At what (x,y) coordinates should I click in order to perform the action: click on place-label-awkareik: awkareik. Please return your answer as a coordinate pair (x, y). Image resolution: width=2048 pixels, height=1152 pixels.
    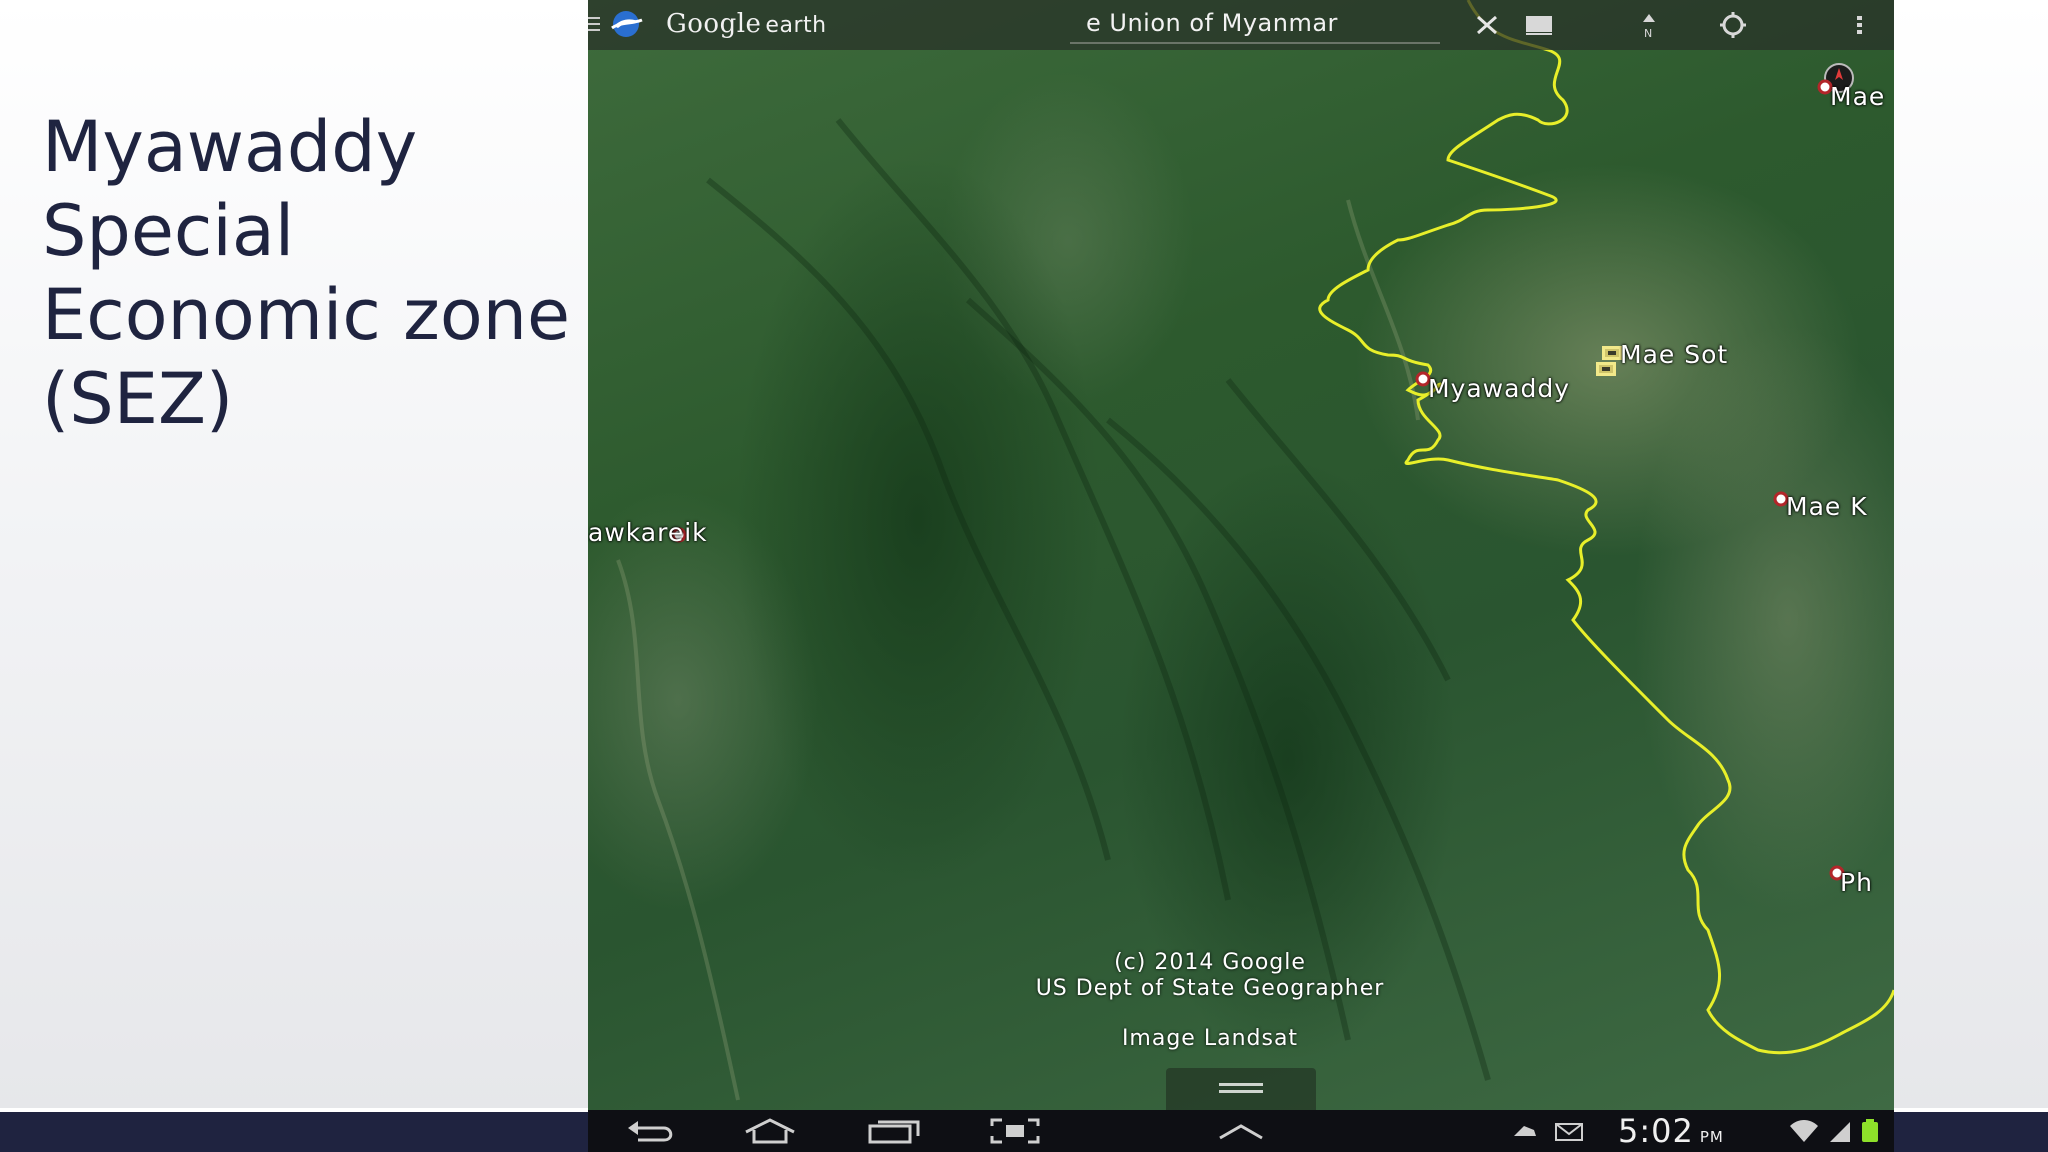
    Looking at the image, I should click on (648, 532).